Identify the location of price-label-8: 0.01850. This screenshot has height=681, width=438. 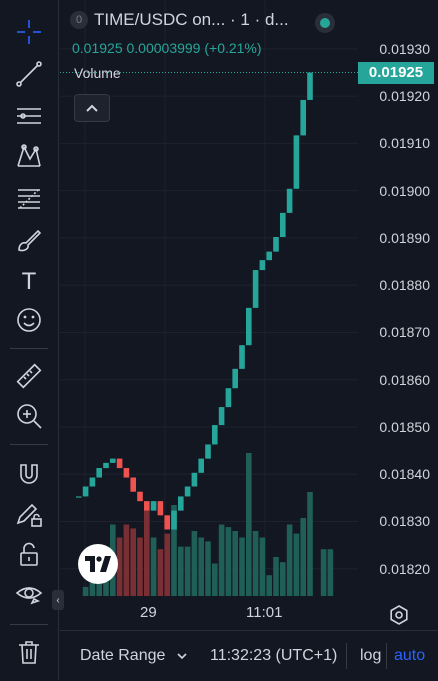
(404, 426).